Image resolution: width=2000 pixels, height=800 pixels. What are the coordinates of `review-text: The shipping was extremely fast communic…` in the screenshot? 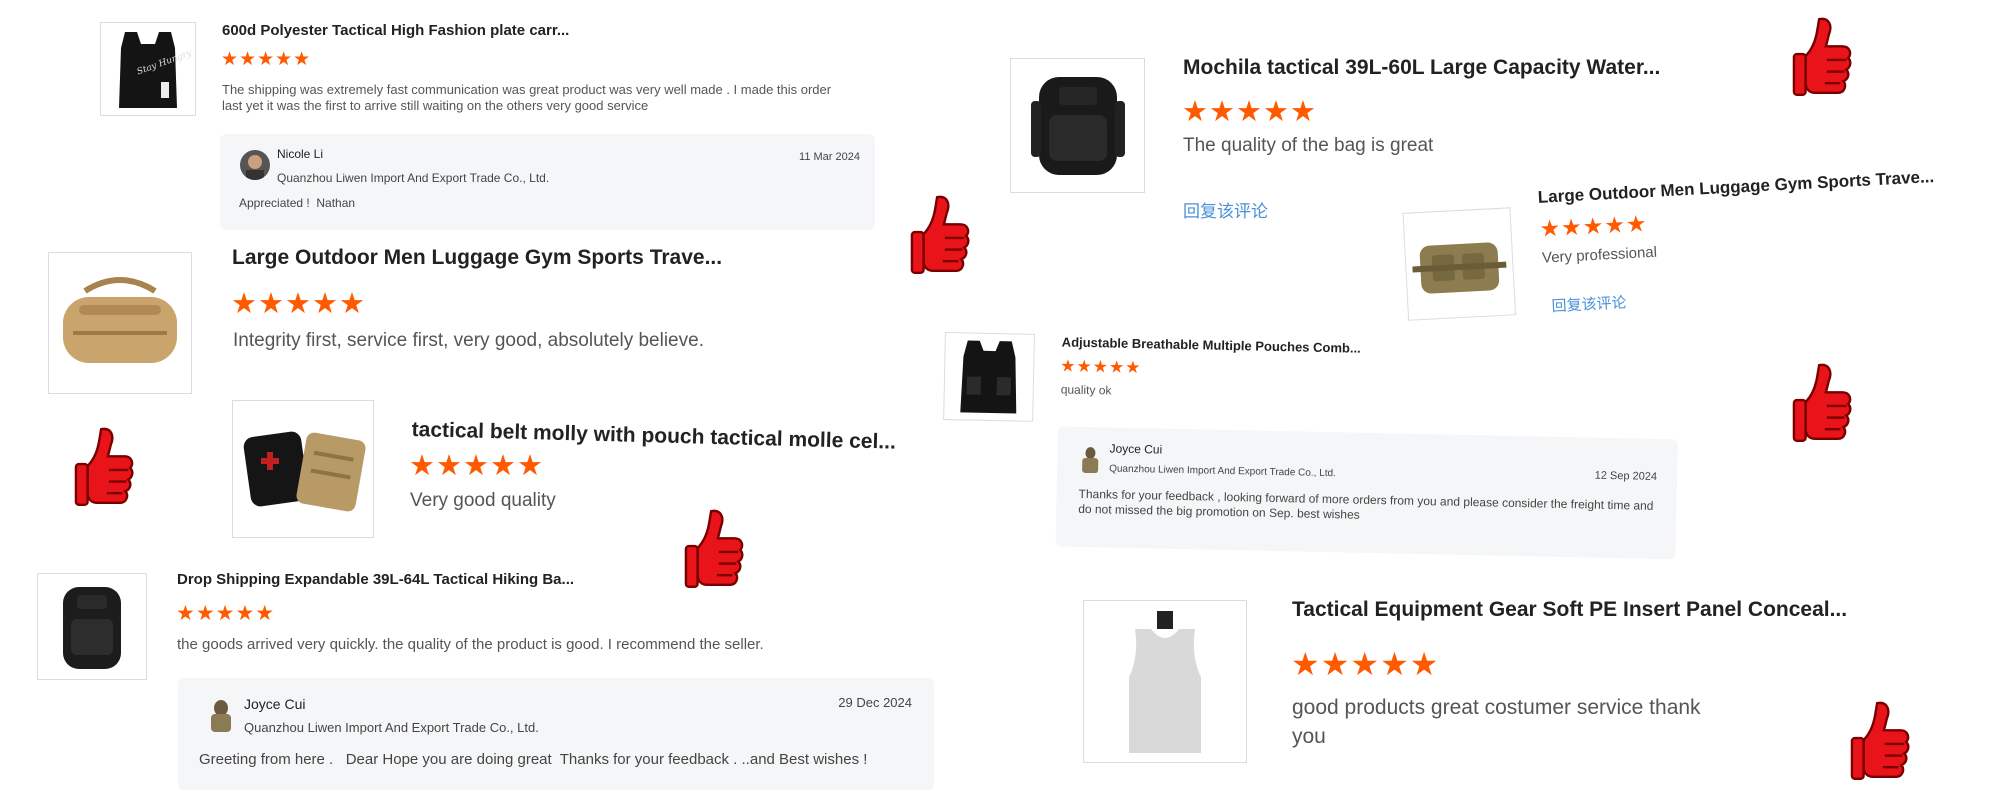 It's located at (527, 97).